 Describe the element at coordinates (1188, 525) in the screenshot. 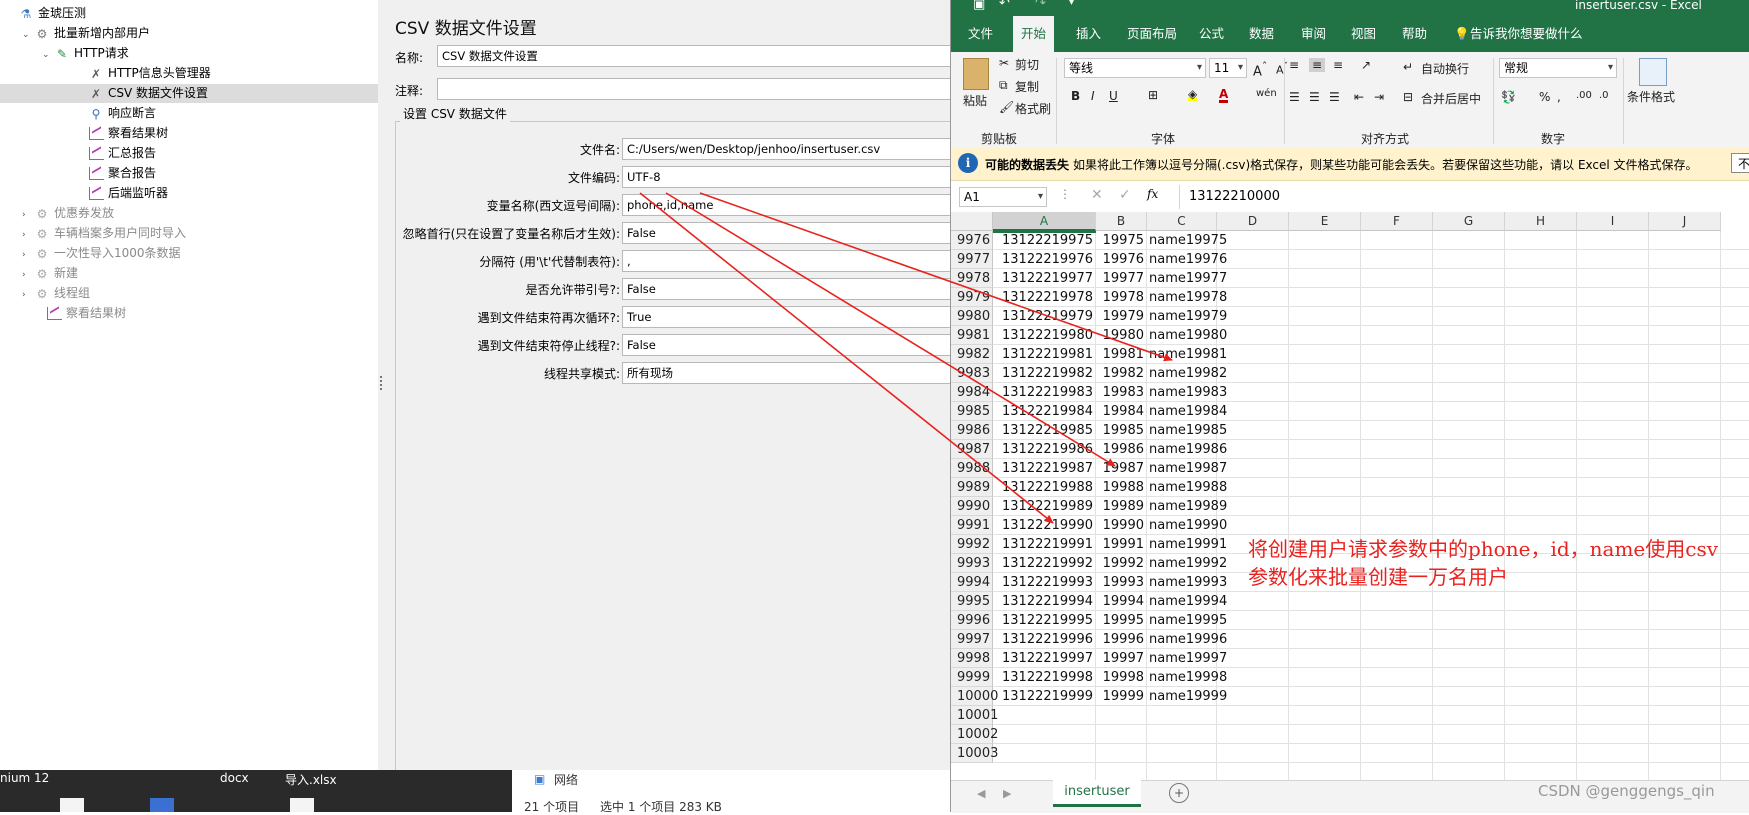

I see `table-cell: name19990` at that location.